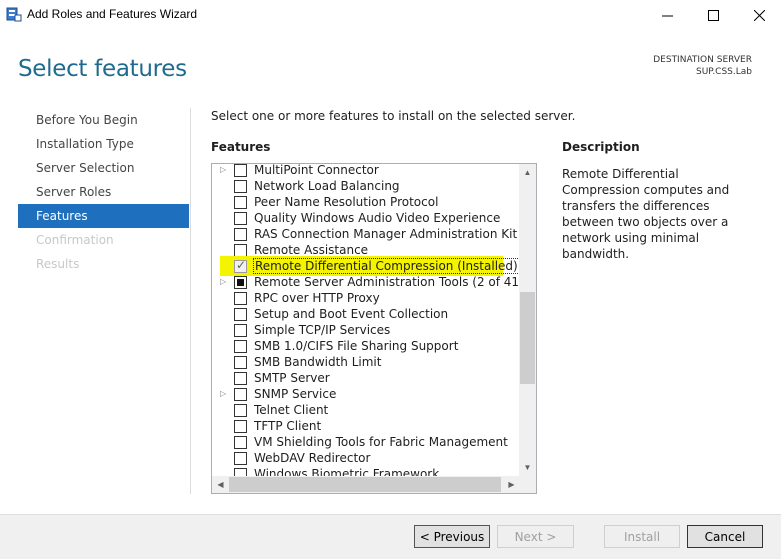  I want to click on minimize-icon, so click(667, 15).